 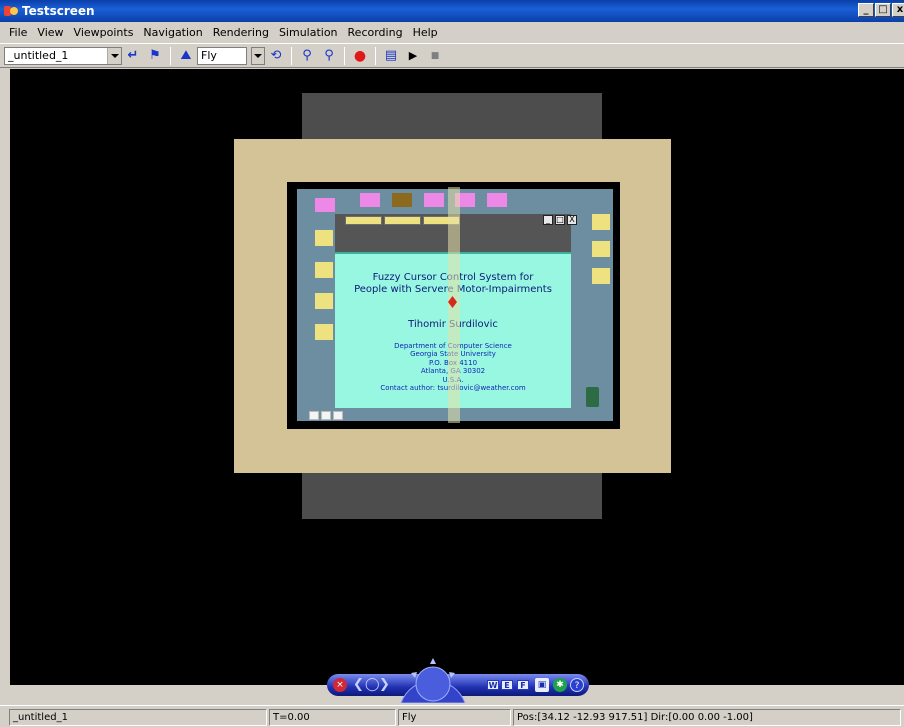 What do you see at coordinates (358, 684) in the screenshot?
I see `arrow-left-icon: ❮` at bounding box center [358, 684].